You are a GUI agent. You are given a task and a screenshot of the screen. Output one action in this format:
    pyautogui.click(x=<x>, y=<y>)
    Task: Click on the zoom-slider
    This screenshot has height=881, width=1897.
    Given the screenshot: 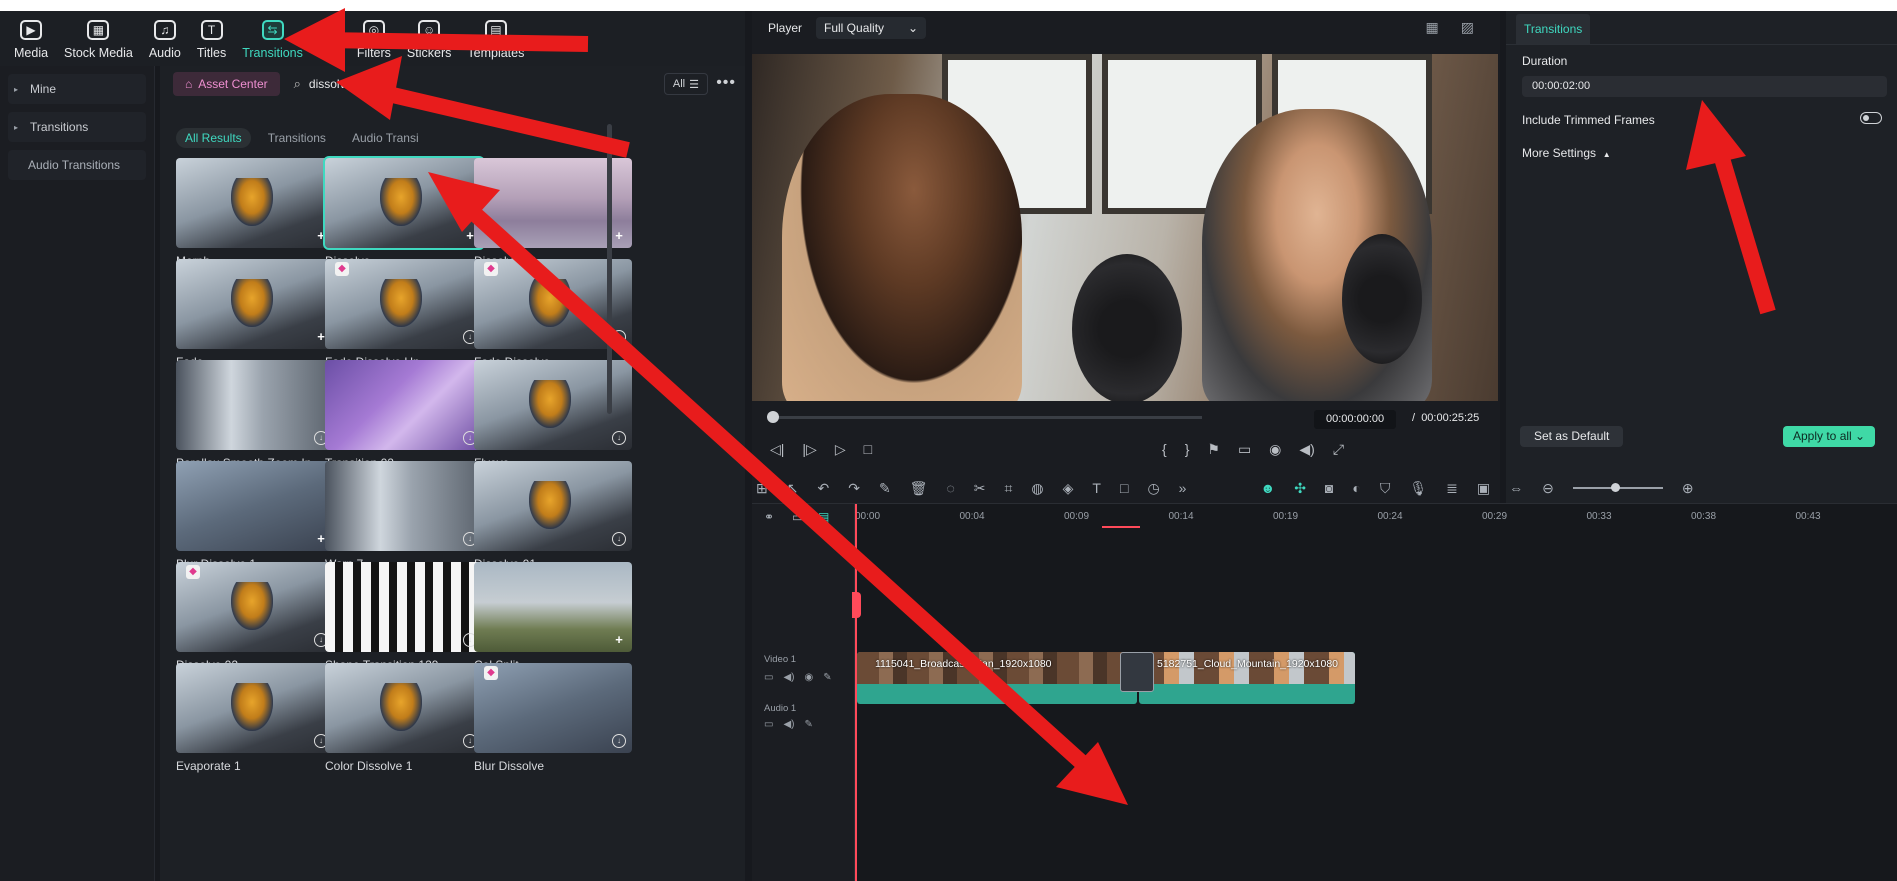 What is the action you would take?
    pyautogui.click(x=1617, y=487)
    